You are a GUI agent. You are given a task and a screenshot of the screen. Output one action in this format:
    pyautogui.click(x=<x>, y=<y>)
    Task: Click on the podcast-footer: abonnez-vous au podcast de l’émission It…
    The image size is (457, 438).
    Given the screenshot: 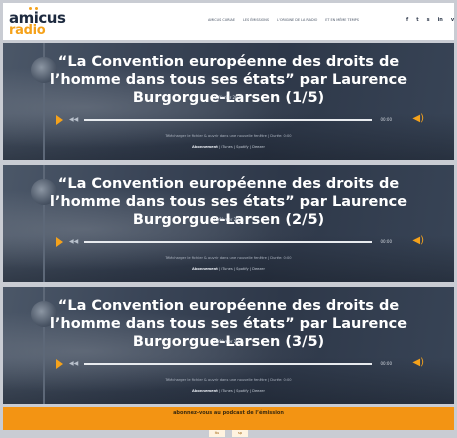 What is the action you would take?
    pyautogui.click(x=228, y=422)
    